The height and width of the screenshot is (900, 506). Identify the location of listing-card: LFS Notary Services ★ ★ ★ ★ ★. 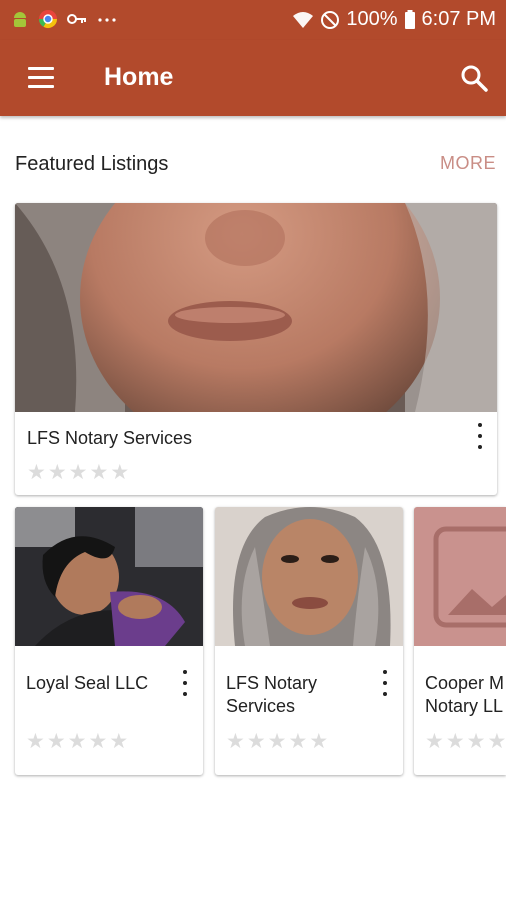
(309, 641).